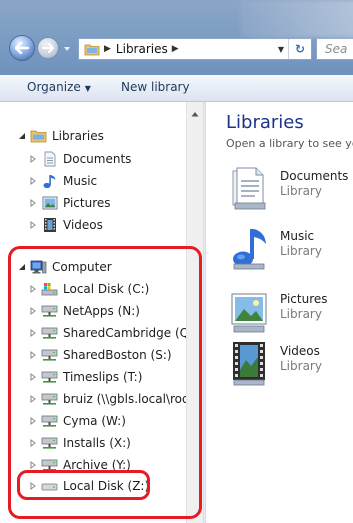  I want to click on navigation-scrollbar, so click(194, 312).